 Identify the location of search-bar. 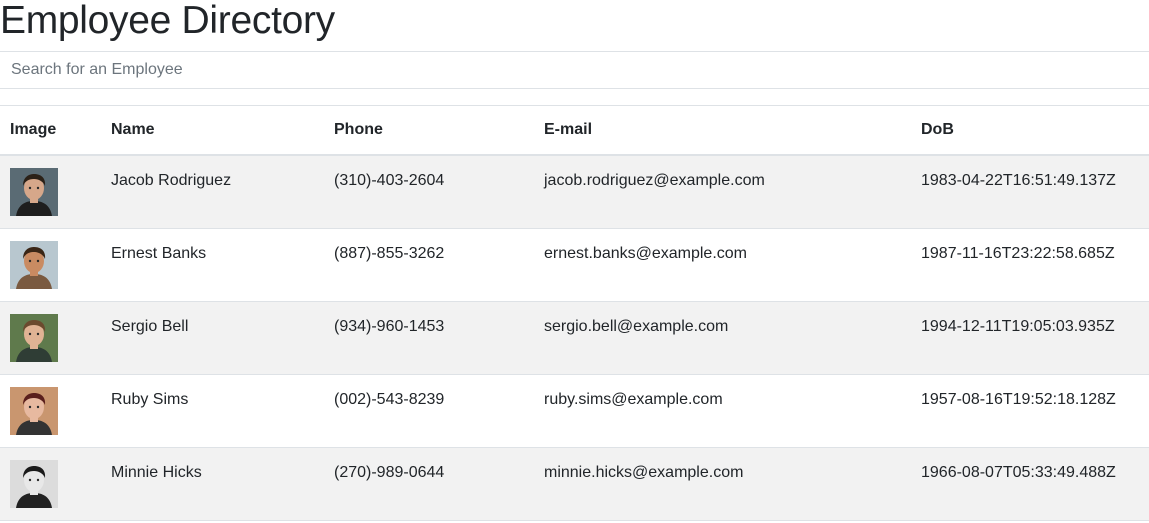
(574, 70).